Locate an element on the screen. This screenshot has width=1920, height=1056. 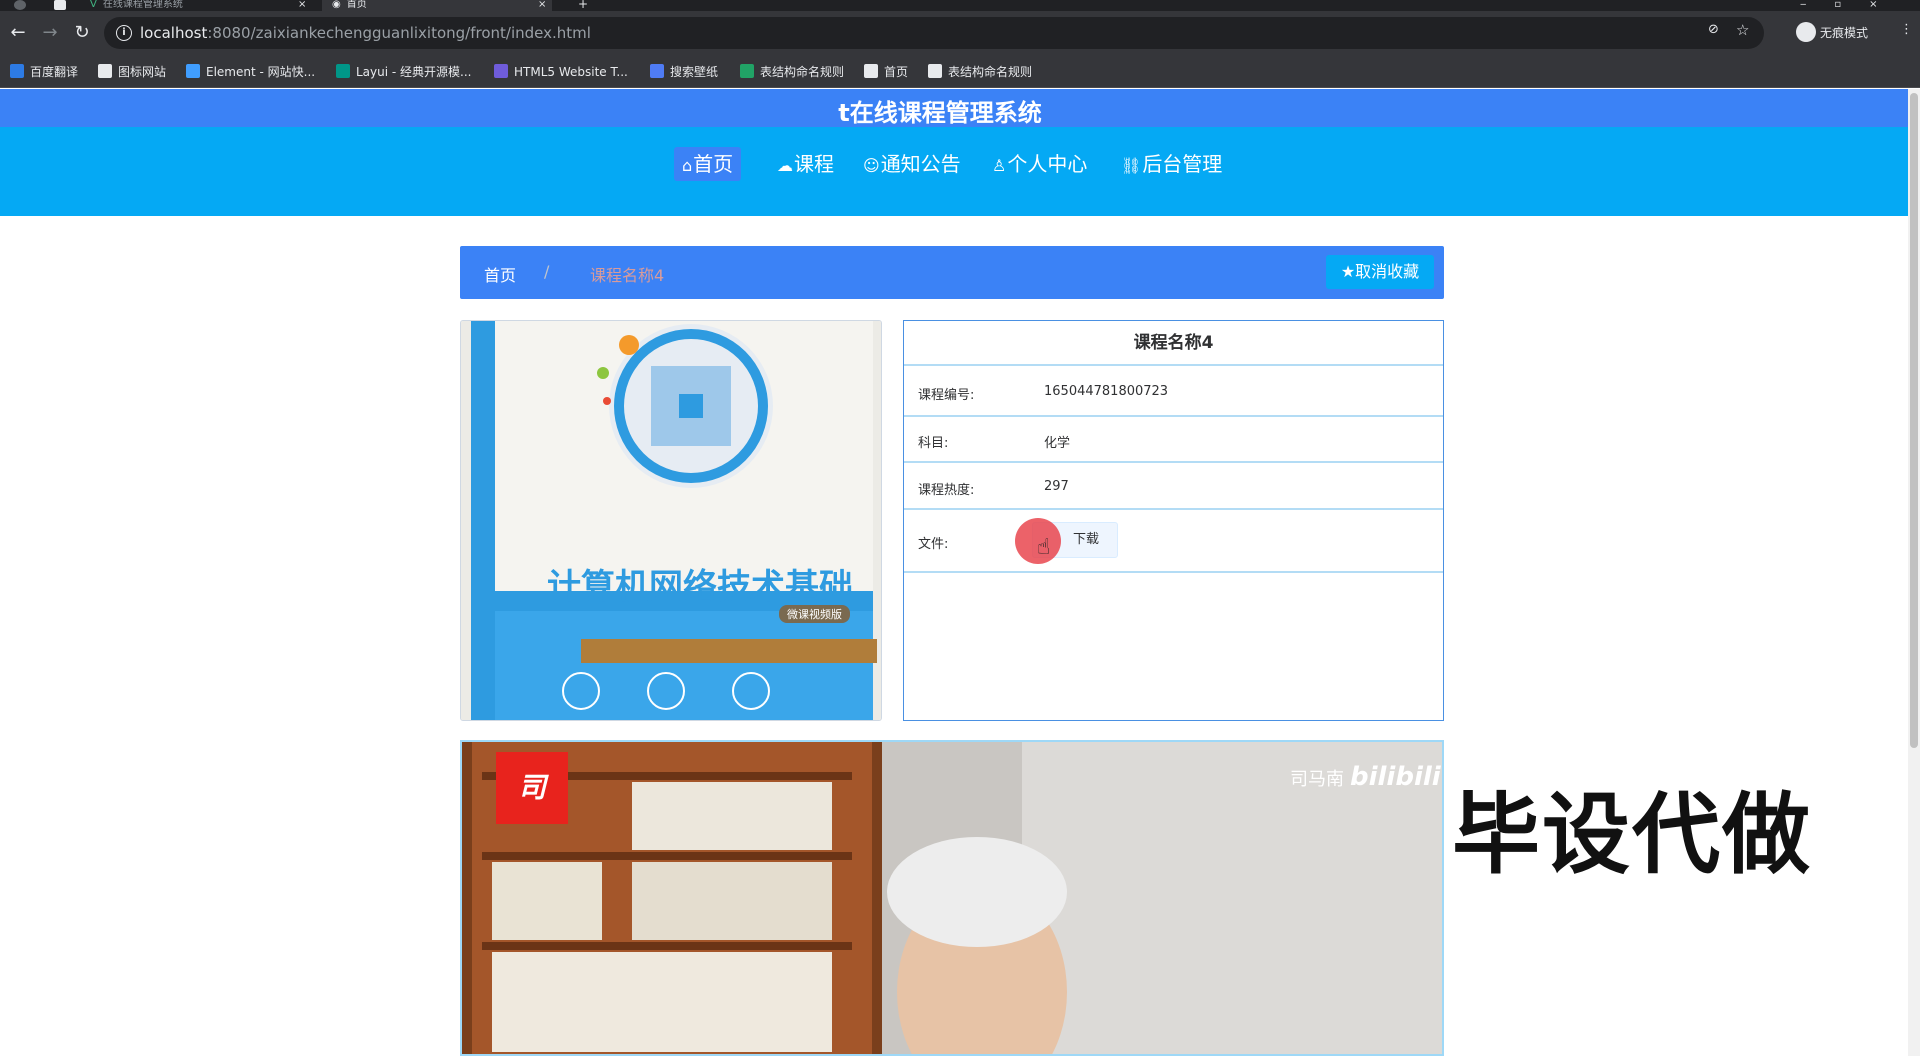
eye-off-icon: ⊘ is located at coordinates (1713, 29).